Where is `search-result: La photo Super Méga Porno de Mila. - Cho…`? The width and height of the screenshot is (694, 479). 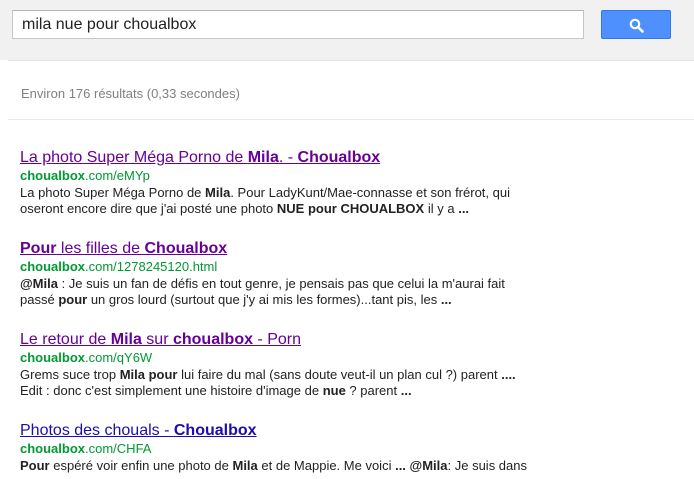 search-result: La photo Super Méga Porno de Mila. - Cho… is located at coordinates (320, 182).